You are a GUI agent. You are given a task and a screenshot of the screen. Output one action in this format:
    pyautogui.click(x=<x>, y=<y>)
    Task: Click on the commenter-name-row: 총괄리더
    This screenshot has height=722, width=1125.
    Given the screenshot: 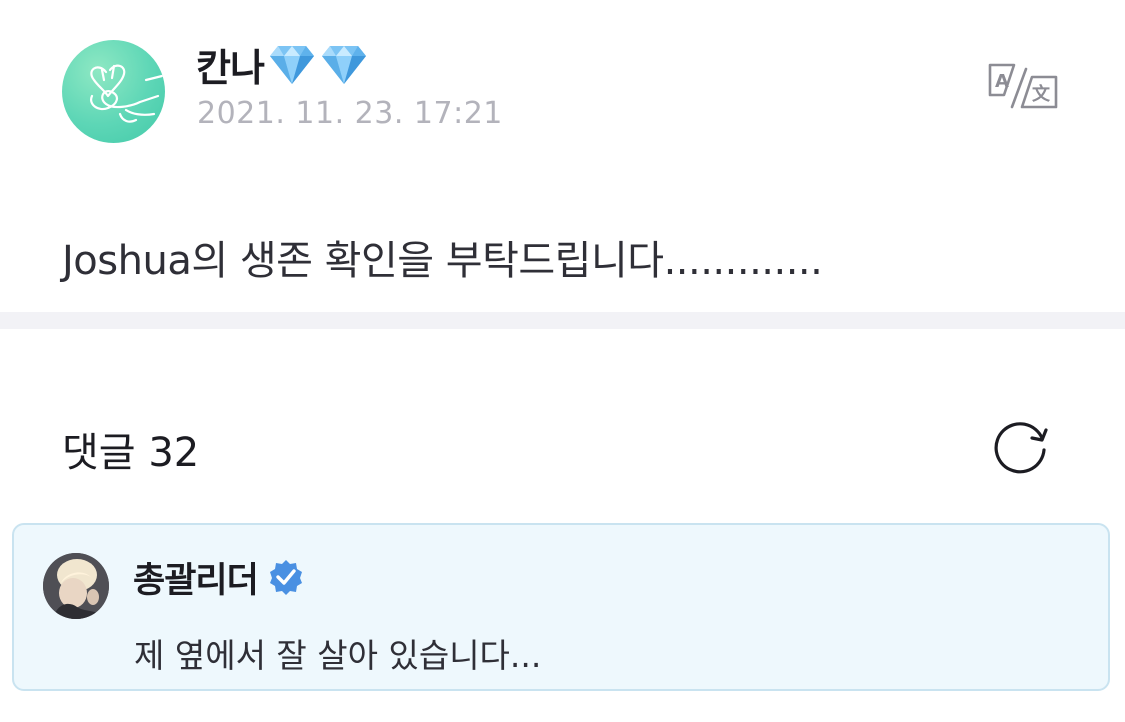 What is the action you would take?
    pyautogui.click(x=218, y=578)
    